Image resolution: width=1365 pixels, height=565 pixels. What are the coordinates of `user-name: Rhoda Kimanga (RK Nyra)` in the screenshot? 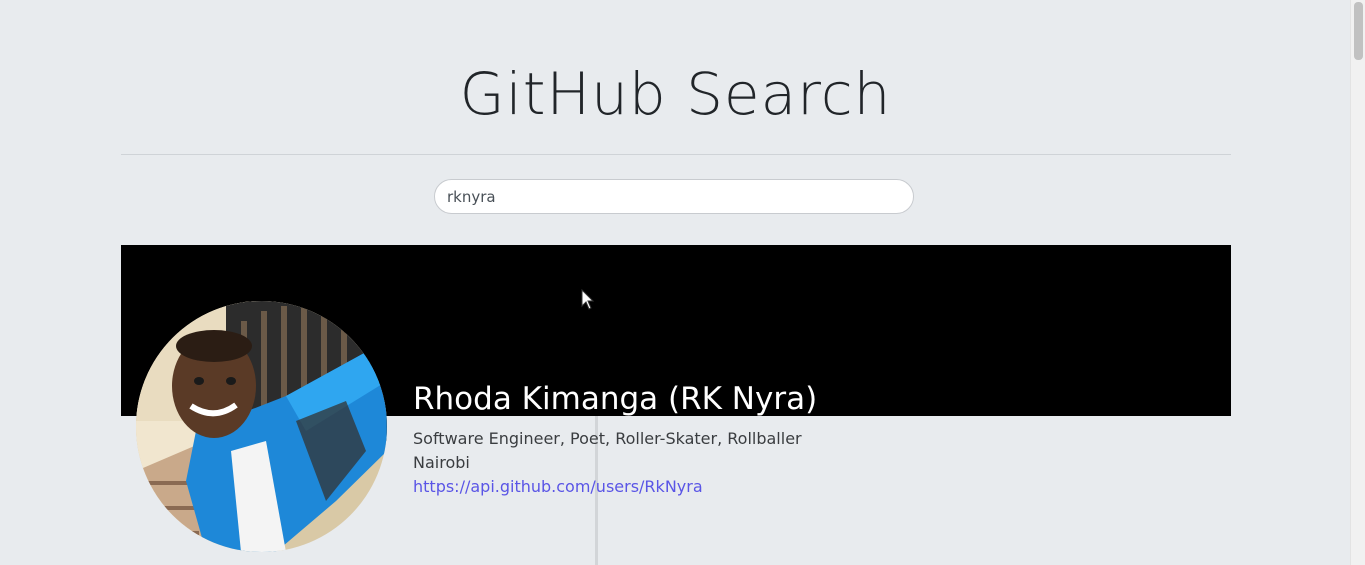 It's located at (615, 399).